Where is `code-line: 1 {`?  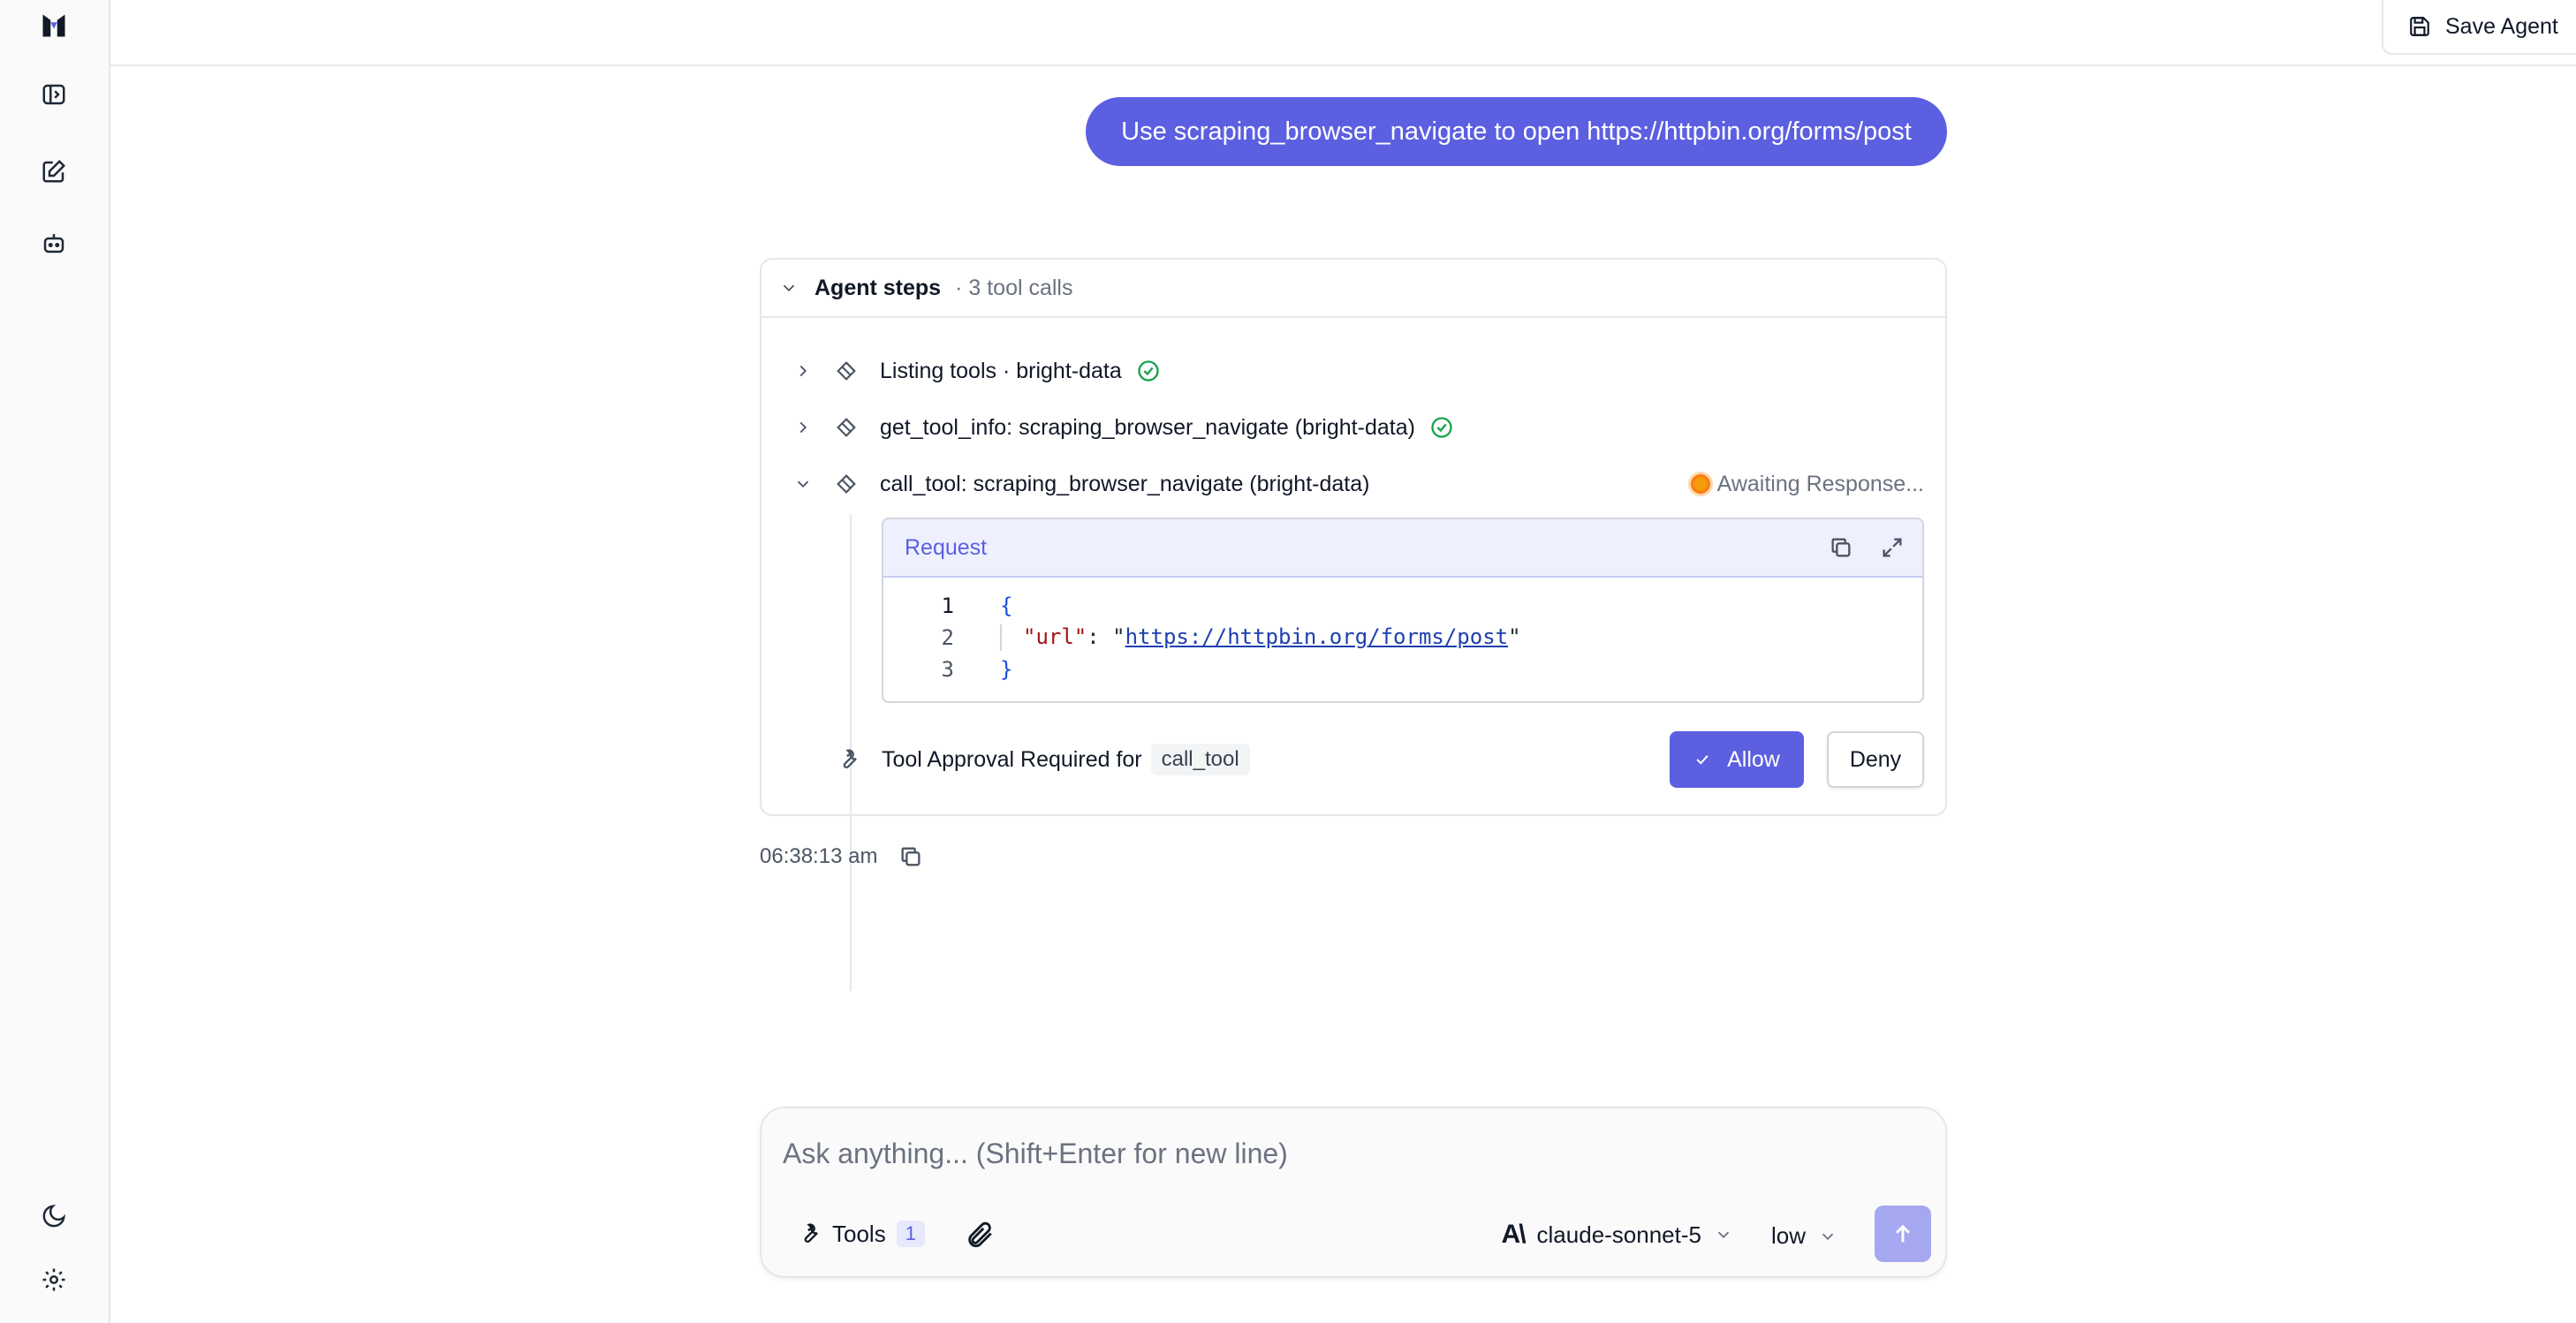 code-line: 1 { is located at coordinates (1402, 606).